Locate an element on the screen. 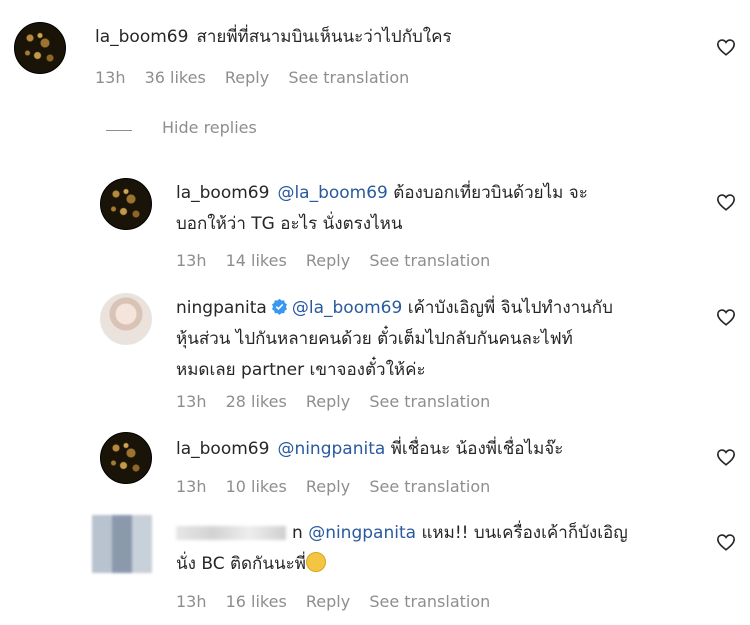 The height and width of the screenshot is (625, 750). likes-count: 14 likes is located at coordinates (256, 260).